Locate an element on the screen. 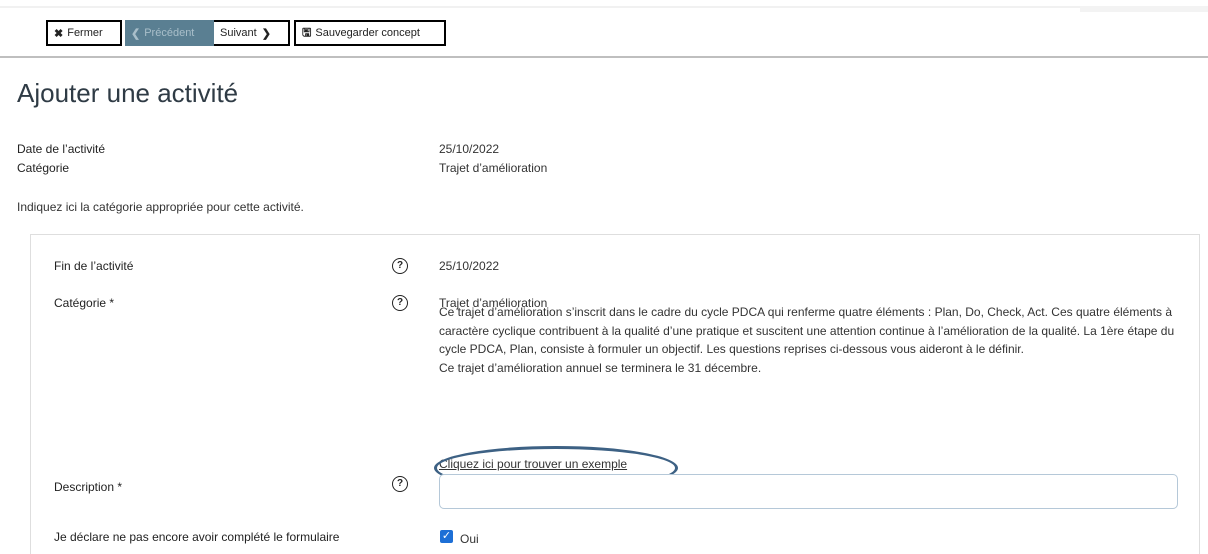 The height and width of the screenshot is (554, 1208). next-button: Suivant ❯ is located at coordinates (252, 33).